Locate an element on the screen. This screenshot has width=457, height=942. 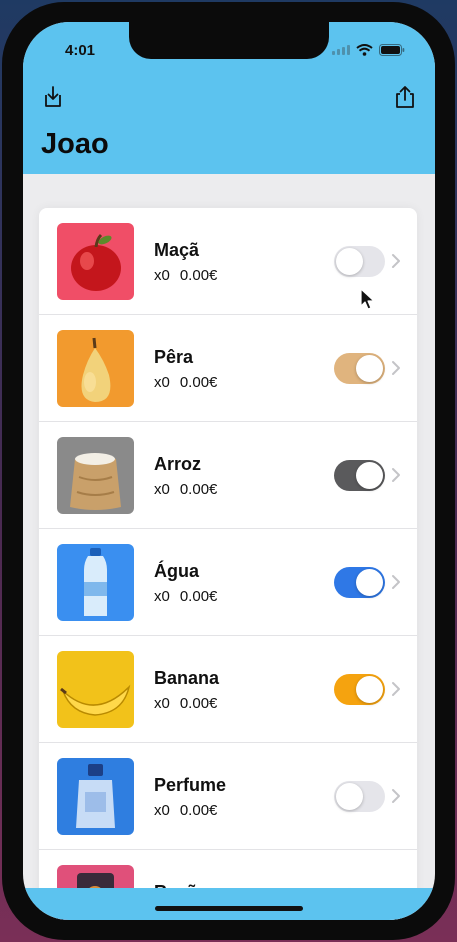
home-indicator is located at coordinates (229, 908).